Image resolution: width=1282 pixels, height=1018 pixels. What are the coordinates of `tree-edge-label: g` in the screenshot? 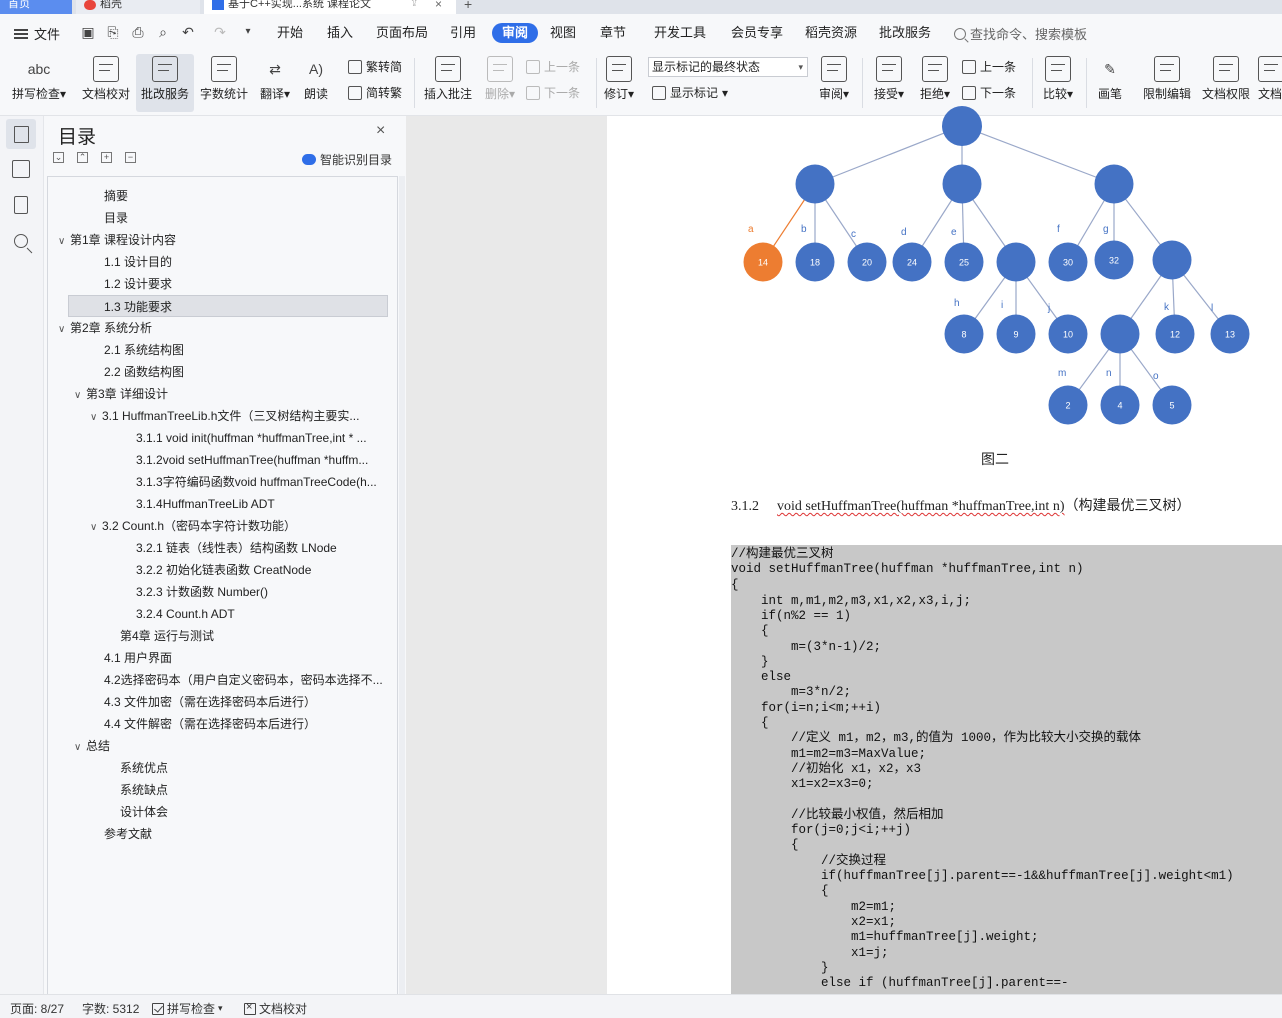 It's located at (1106, 229).